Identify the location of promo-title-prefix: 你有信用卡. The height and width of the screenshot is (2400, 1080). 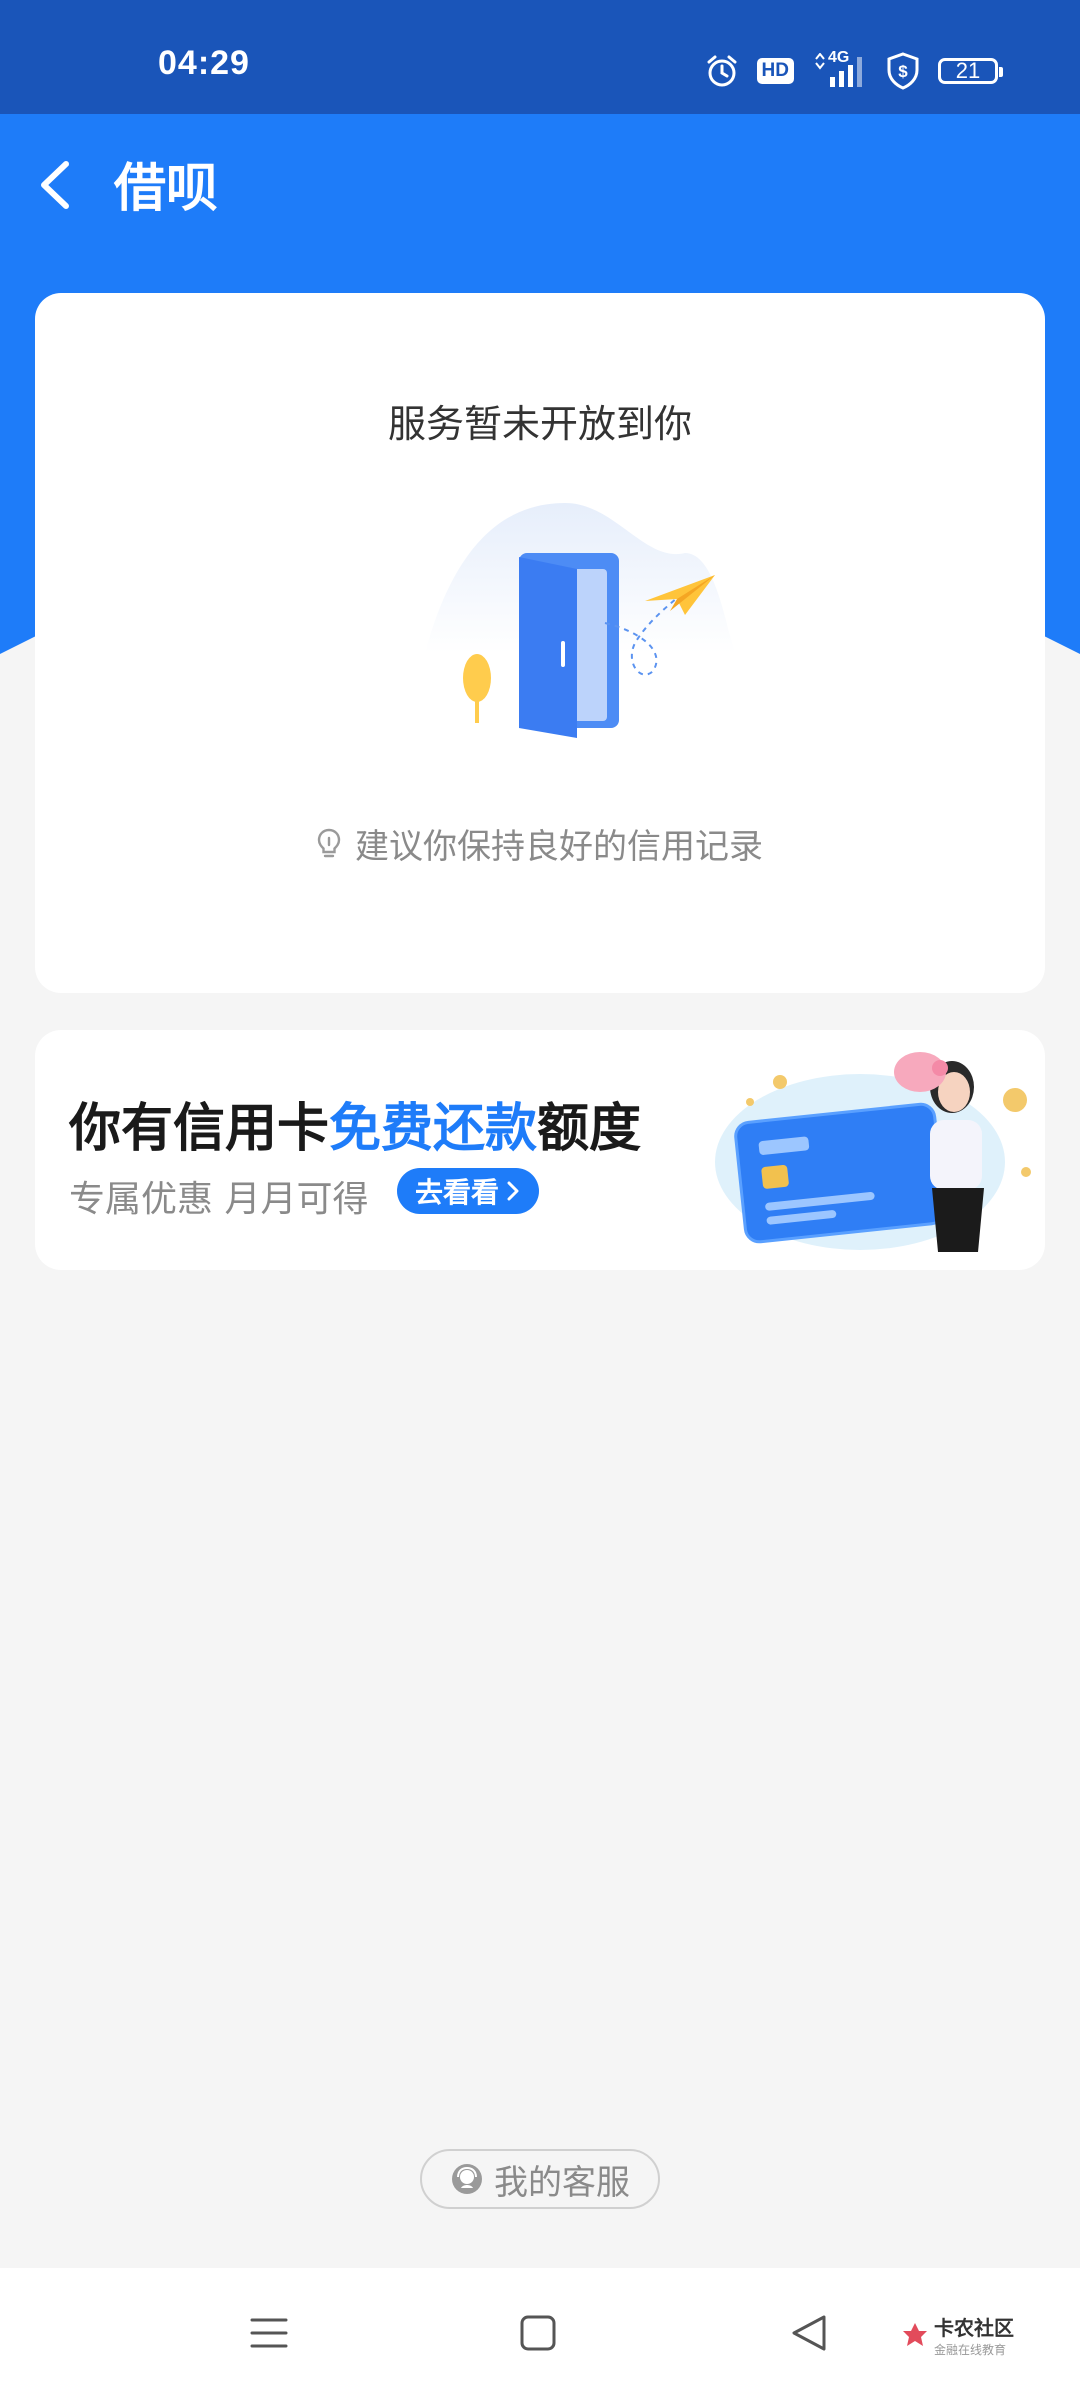
(199, 1129).